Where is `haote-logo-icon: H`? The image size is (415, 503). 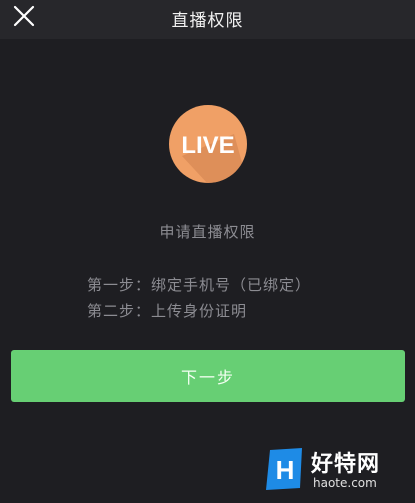 haote-logo-icon: H is located at coordinates (284, 469).